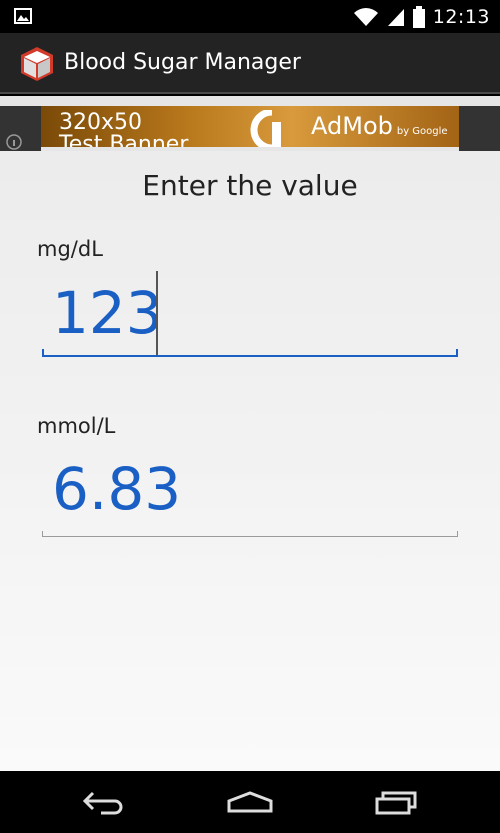 Image resolution: width=500 pixels, height=833 pixels. What do you see at coordinates (418, 17) in the screenshot?
I see `battery-icon` at bounding box center [418, 17].